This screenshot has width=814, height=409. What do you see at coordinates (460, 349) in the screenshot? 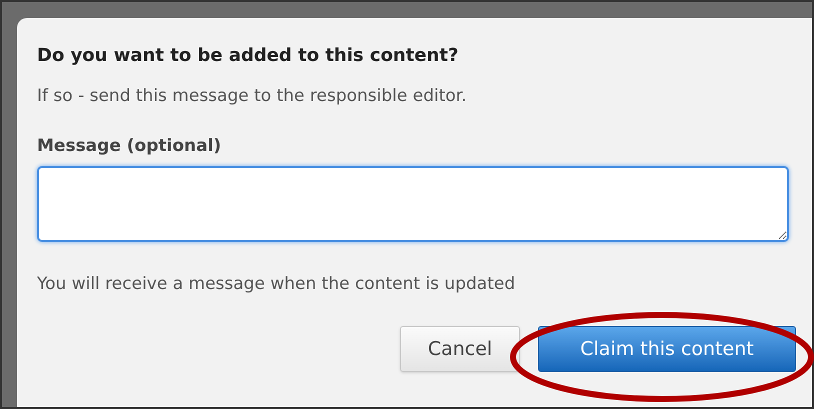
I see `cancel-button: Cancel` at bounding box center [460, 349].